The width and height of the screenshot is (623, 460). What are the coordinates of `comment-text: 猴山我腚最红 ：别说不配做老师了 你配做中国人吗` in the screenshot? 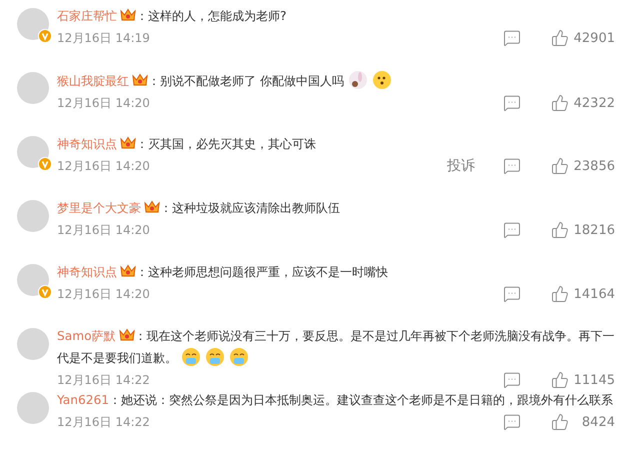 It's located at (336, 81).